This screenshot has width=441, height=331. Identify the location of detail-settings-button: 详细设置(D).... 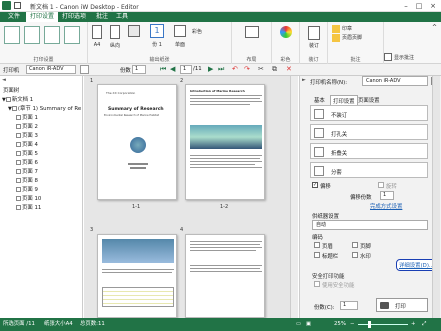
(417, 265).